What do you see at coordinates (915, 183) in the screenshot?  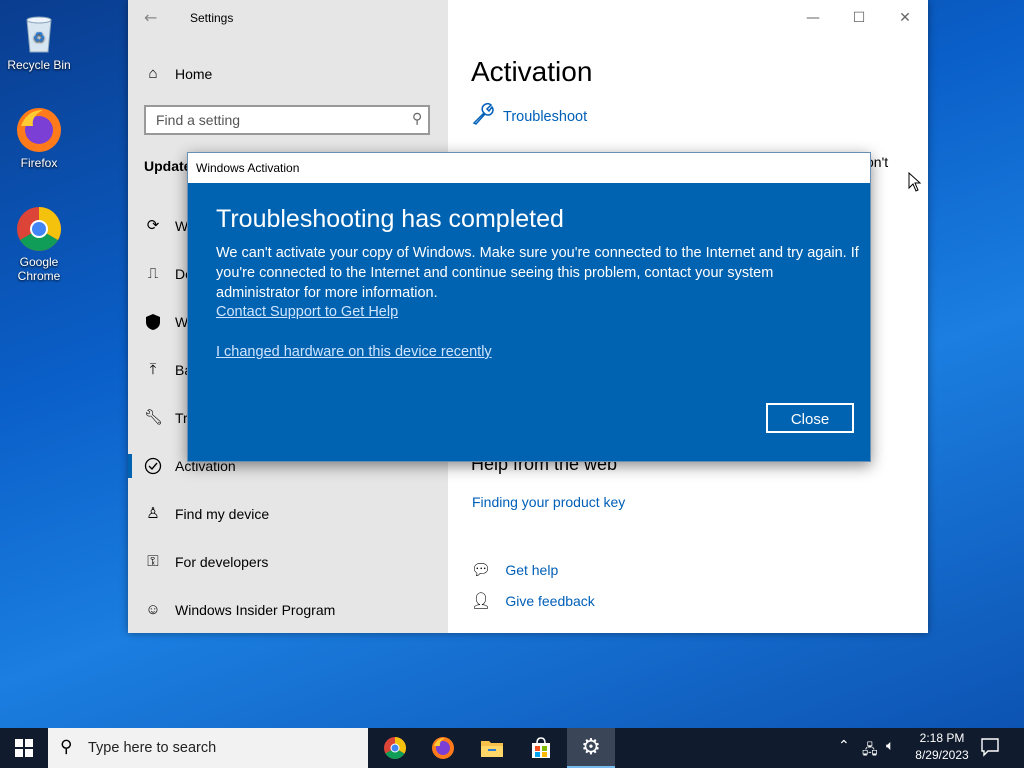 I see `mouse-cursor-icon` at bounding box center [915, 183].